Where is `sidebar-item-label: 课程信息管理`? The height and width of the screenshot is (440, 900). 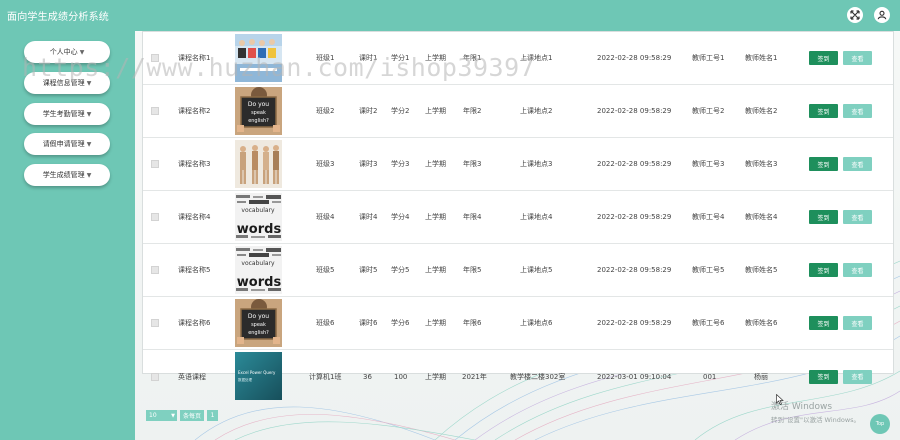 sidebar-item-label: 课程信息管理 is located at coordinates (63, 83).